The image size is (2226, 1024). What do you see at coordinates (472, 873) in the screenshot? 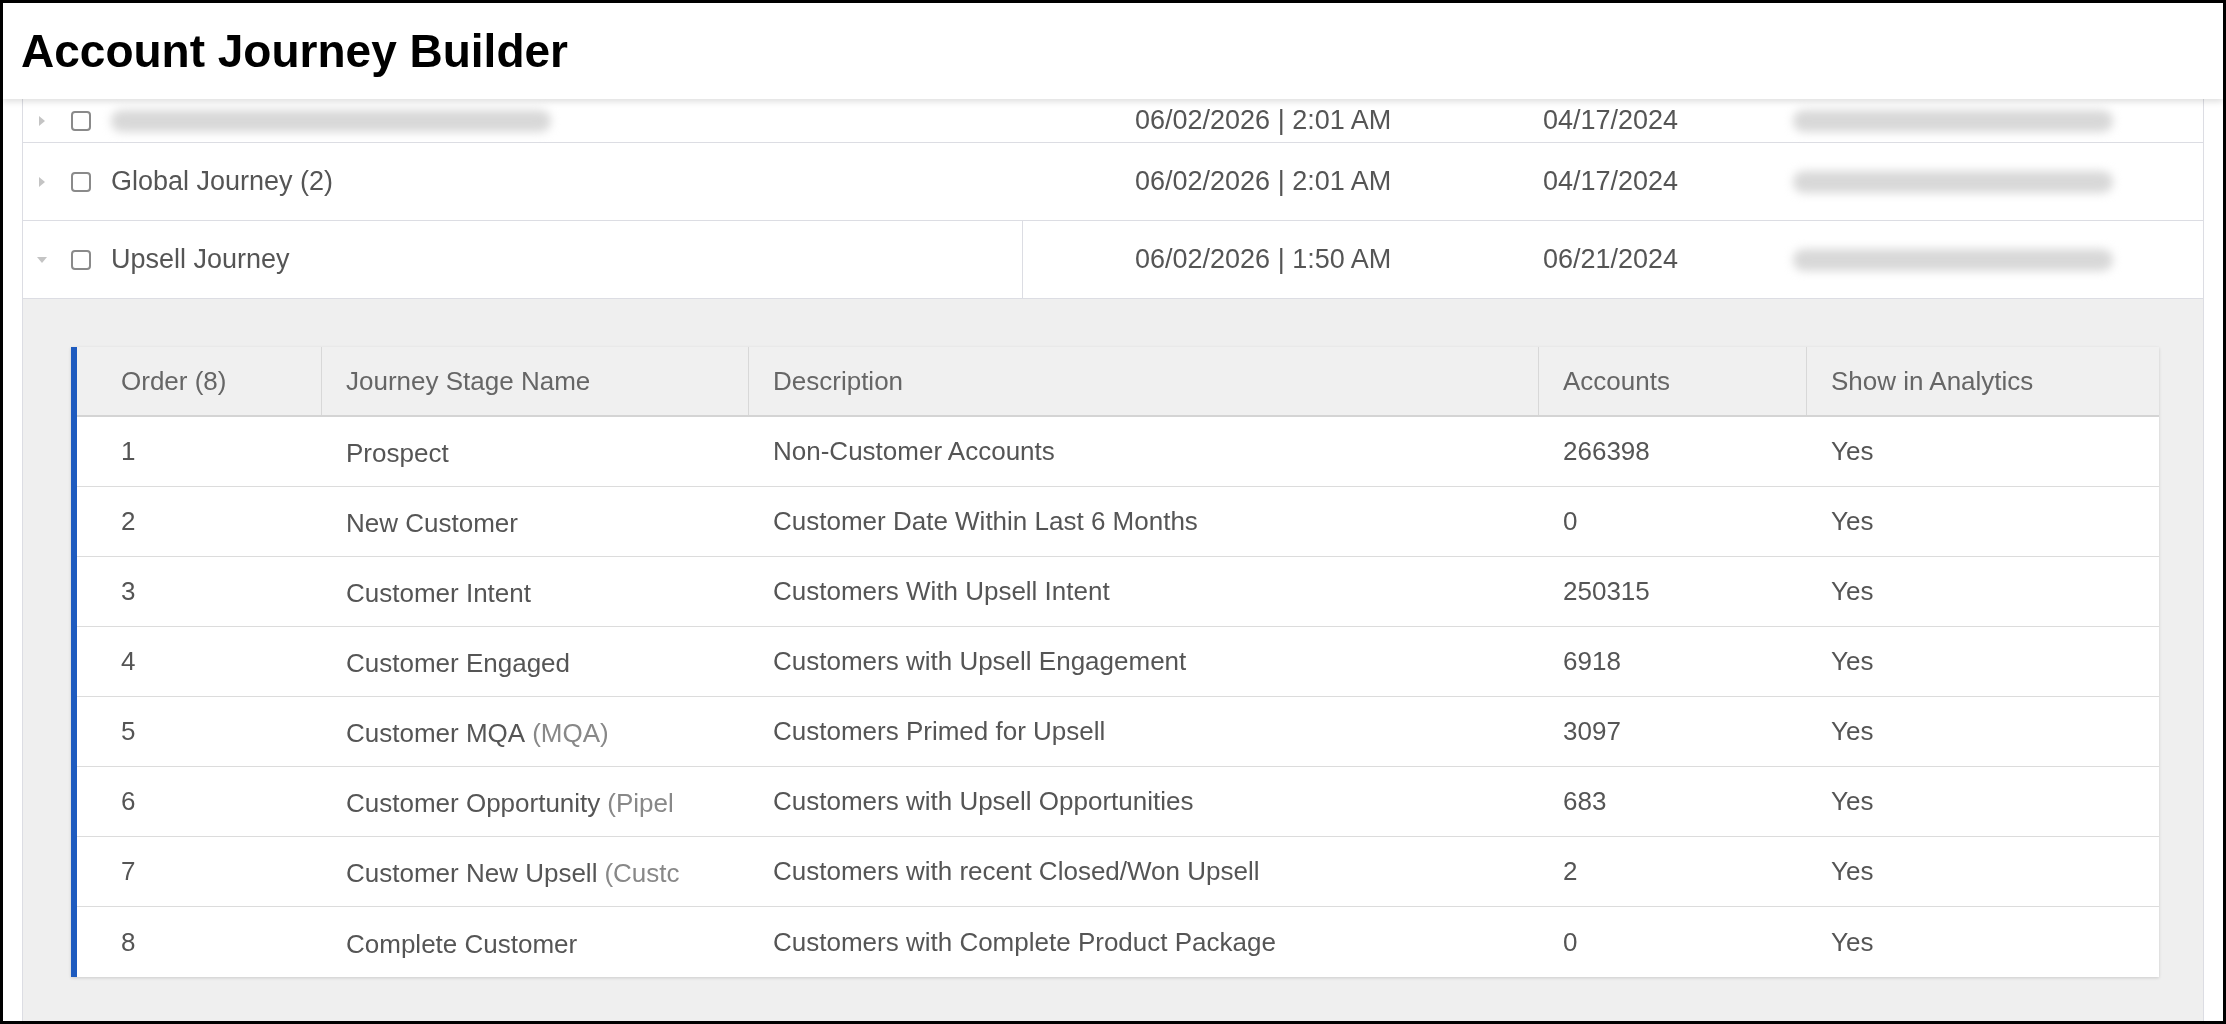
I see `stage-name: Customer New Upsell` at bounding box center [472, 873].